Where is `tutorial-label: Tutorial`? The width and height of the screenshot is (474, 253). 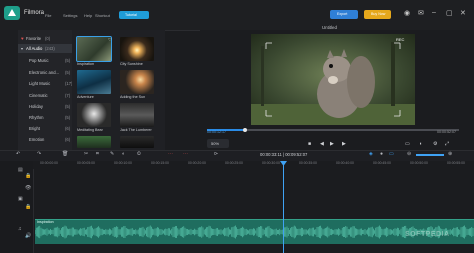 tutorial-label: Tutorial is located at coordinates (131, 15).